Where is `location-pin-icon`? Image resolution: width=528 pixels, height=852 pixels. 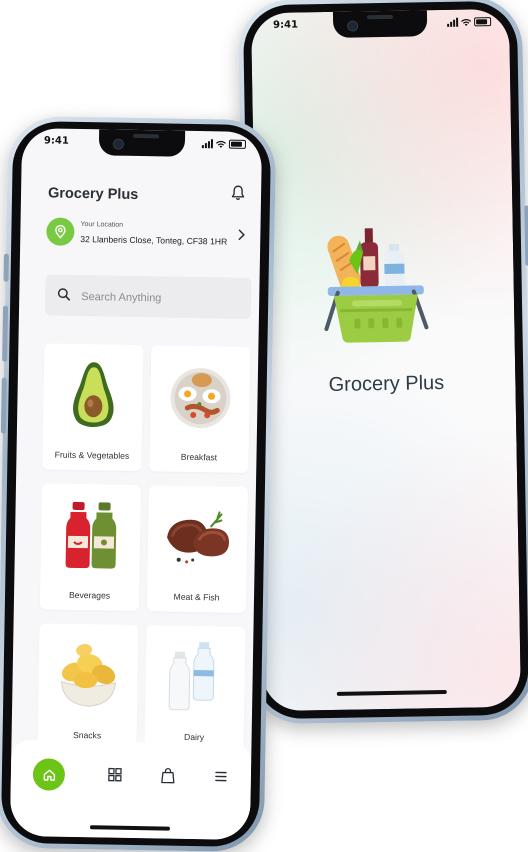 location-pin-icon is located at coordinates (60, 231).